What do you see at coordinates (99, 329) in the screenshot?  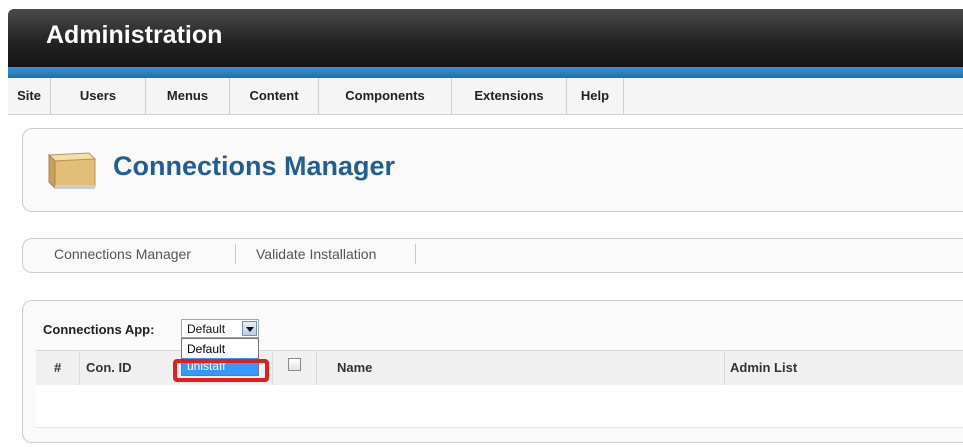 I see `connections-app-label: Connections App:` at bounding box center [99, 329].